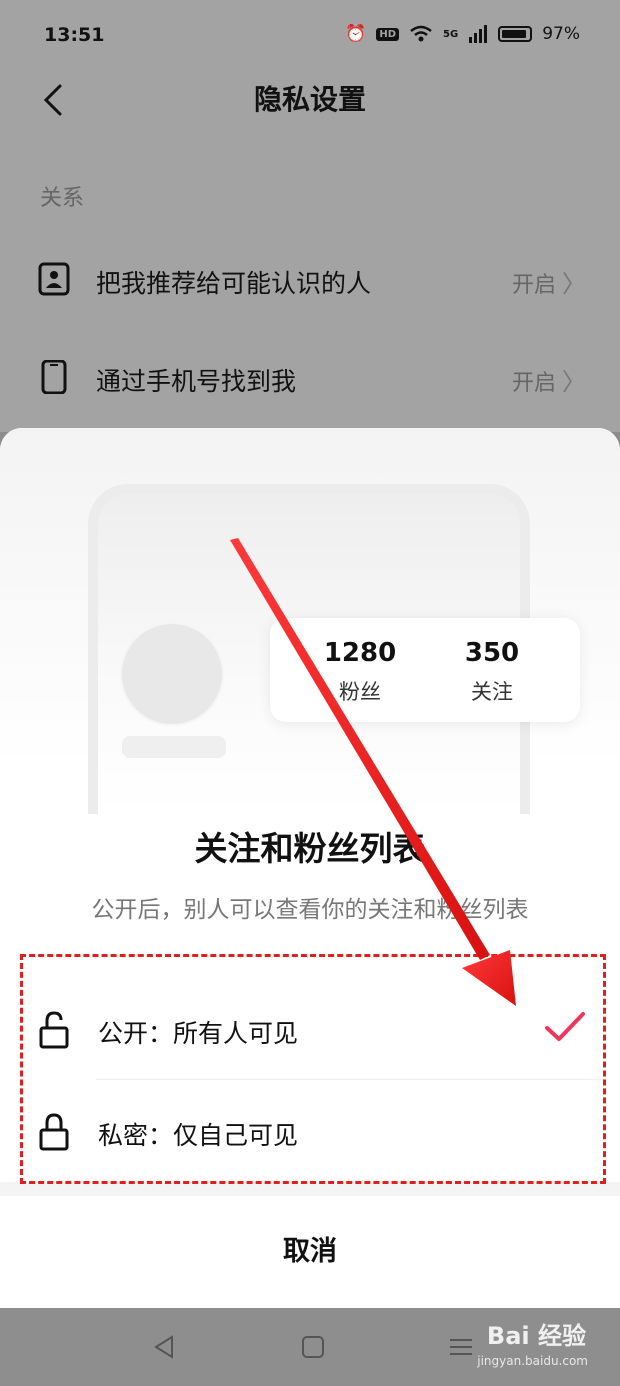 This screenshot has width=620, height=1386. Describe the element at coordinates (515, 34) in the screenshot. I see `battery-icon` at that location.